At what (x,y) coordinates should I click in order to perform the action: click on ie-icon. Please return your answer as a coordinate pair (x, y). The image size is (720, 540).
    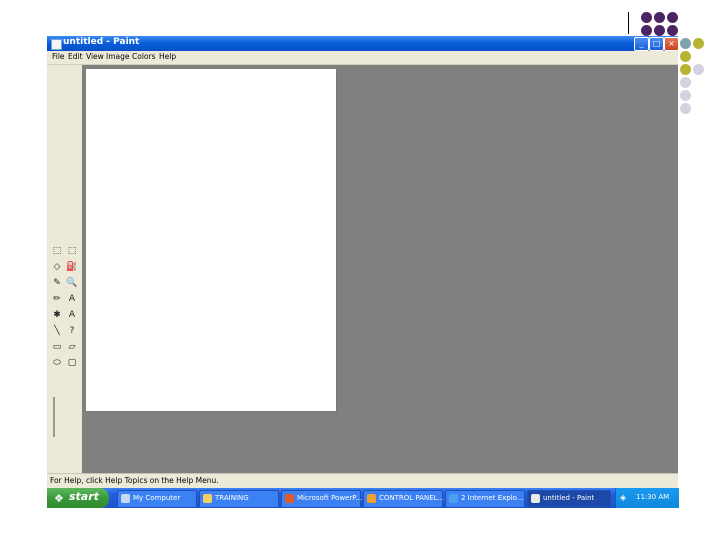
    Looking at the image, I should click on (453, 498).